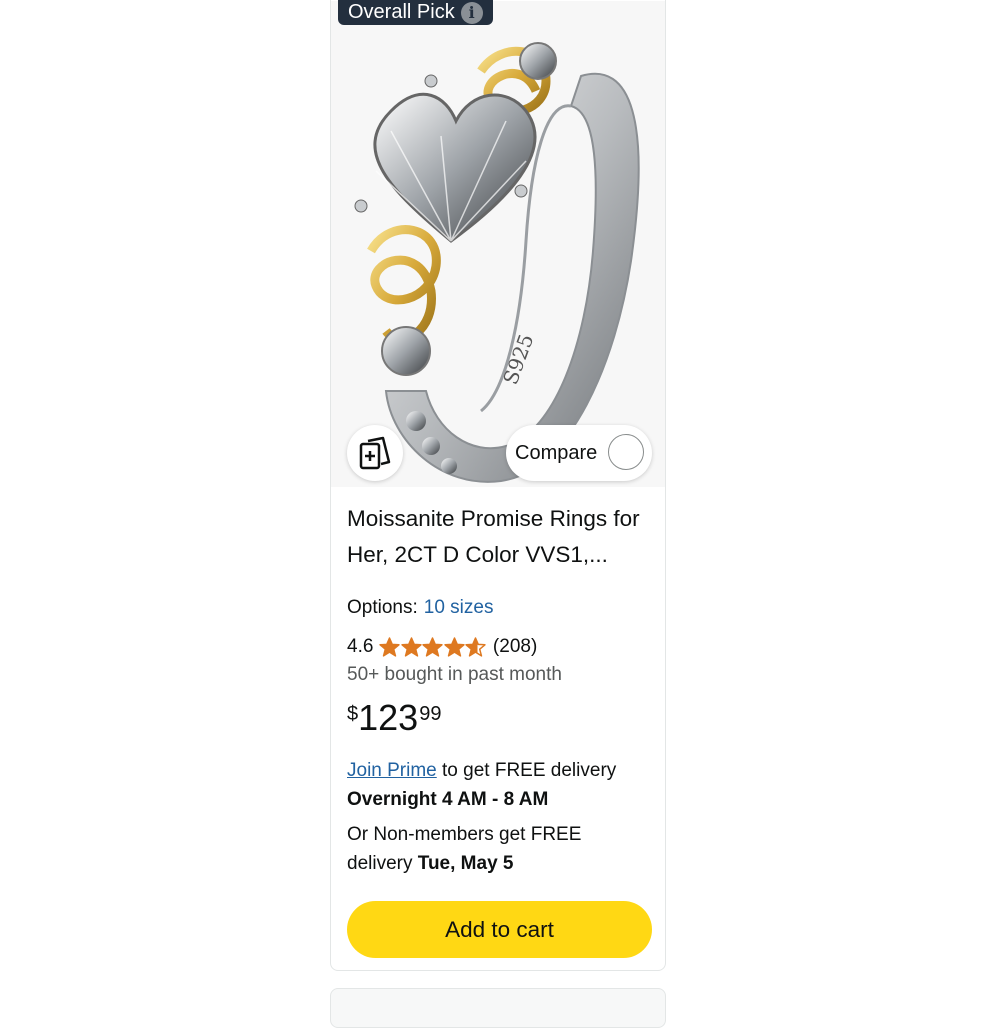 The width and height of the screenshot is (1000, 1028). I want to click on info-icon: i, so click(471, 12).